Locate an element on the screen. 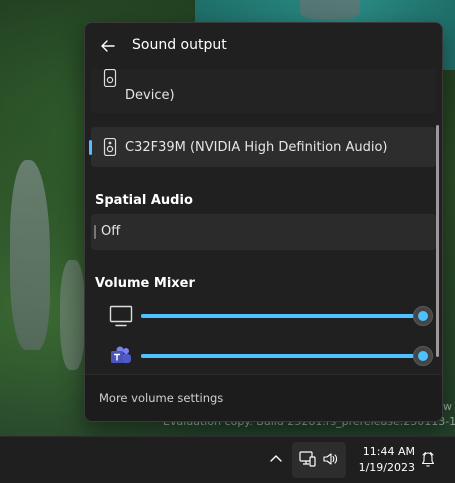 Image resolution: width=455 pixels, height=483 pixels. wallpaper-rock is located at coordinates (330, 10).